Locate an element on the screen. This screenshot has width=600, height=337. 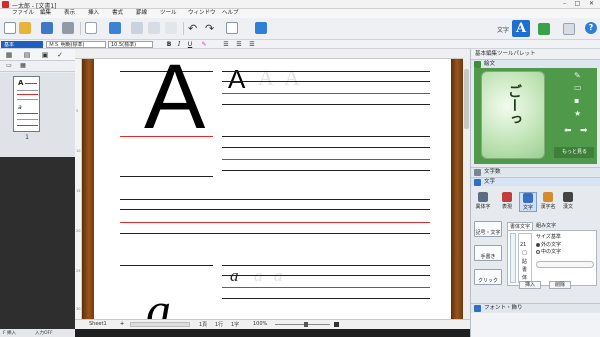
star-icon: ★ is located at coordinates (577, 113).